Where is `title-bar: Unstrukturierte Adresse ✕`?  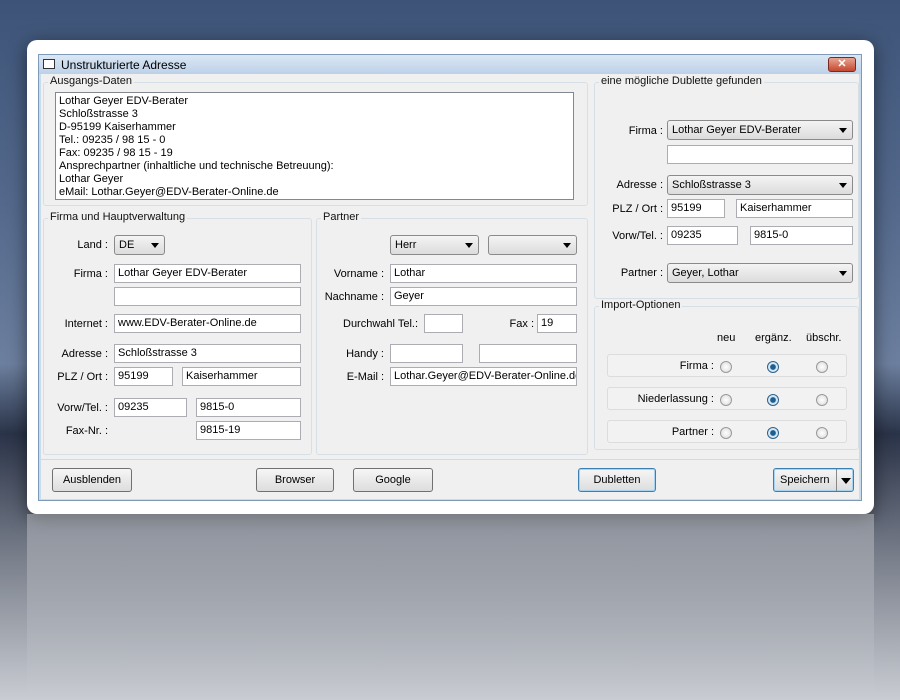 title-bar: Unstrukturierte Adresse ✕ is located at coordinates (450, 64).